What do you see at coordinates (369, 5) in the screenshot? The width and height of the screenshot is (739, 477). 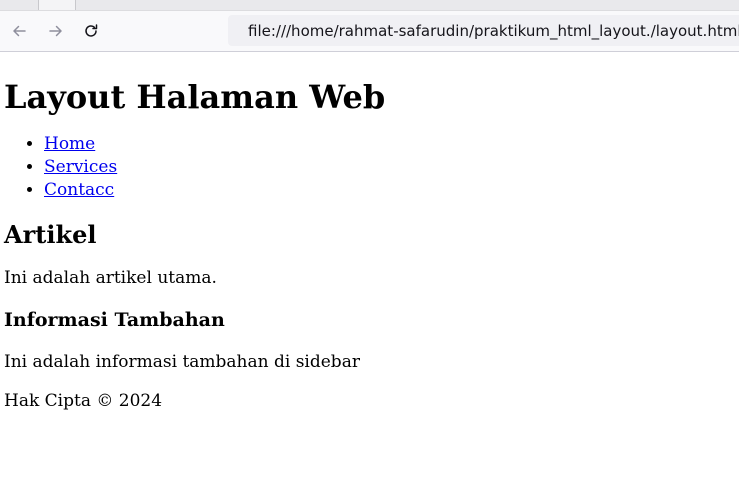 I see `tab-strip` at bounding box center [369, 5].